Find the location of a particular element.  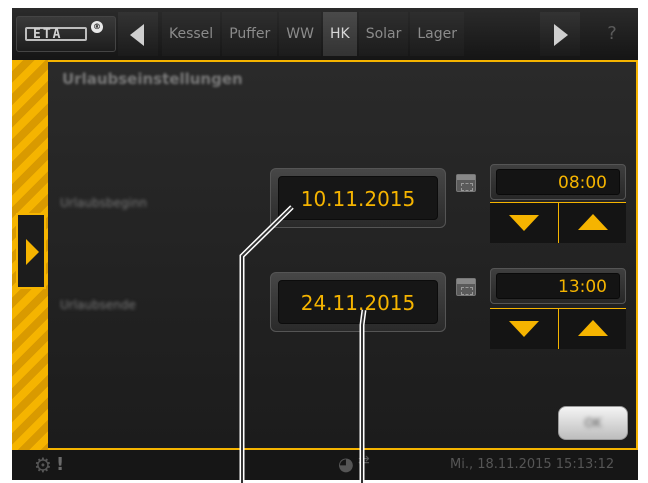

ok-label: OK is located at coordinates (593, 423).